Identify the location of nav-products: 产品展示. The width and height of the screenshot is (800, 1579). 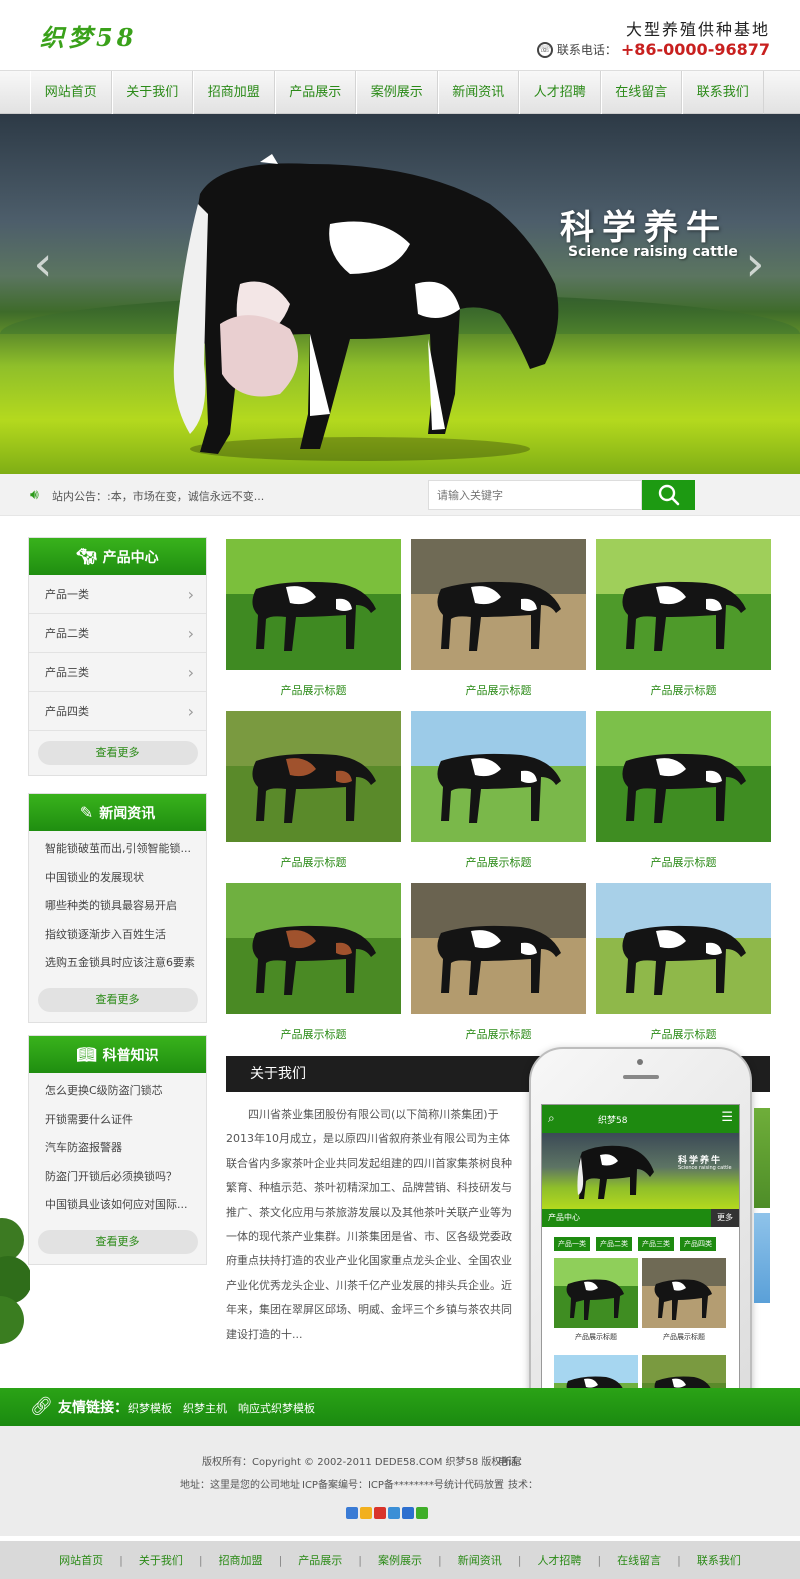
(315, 93).